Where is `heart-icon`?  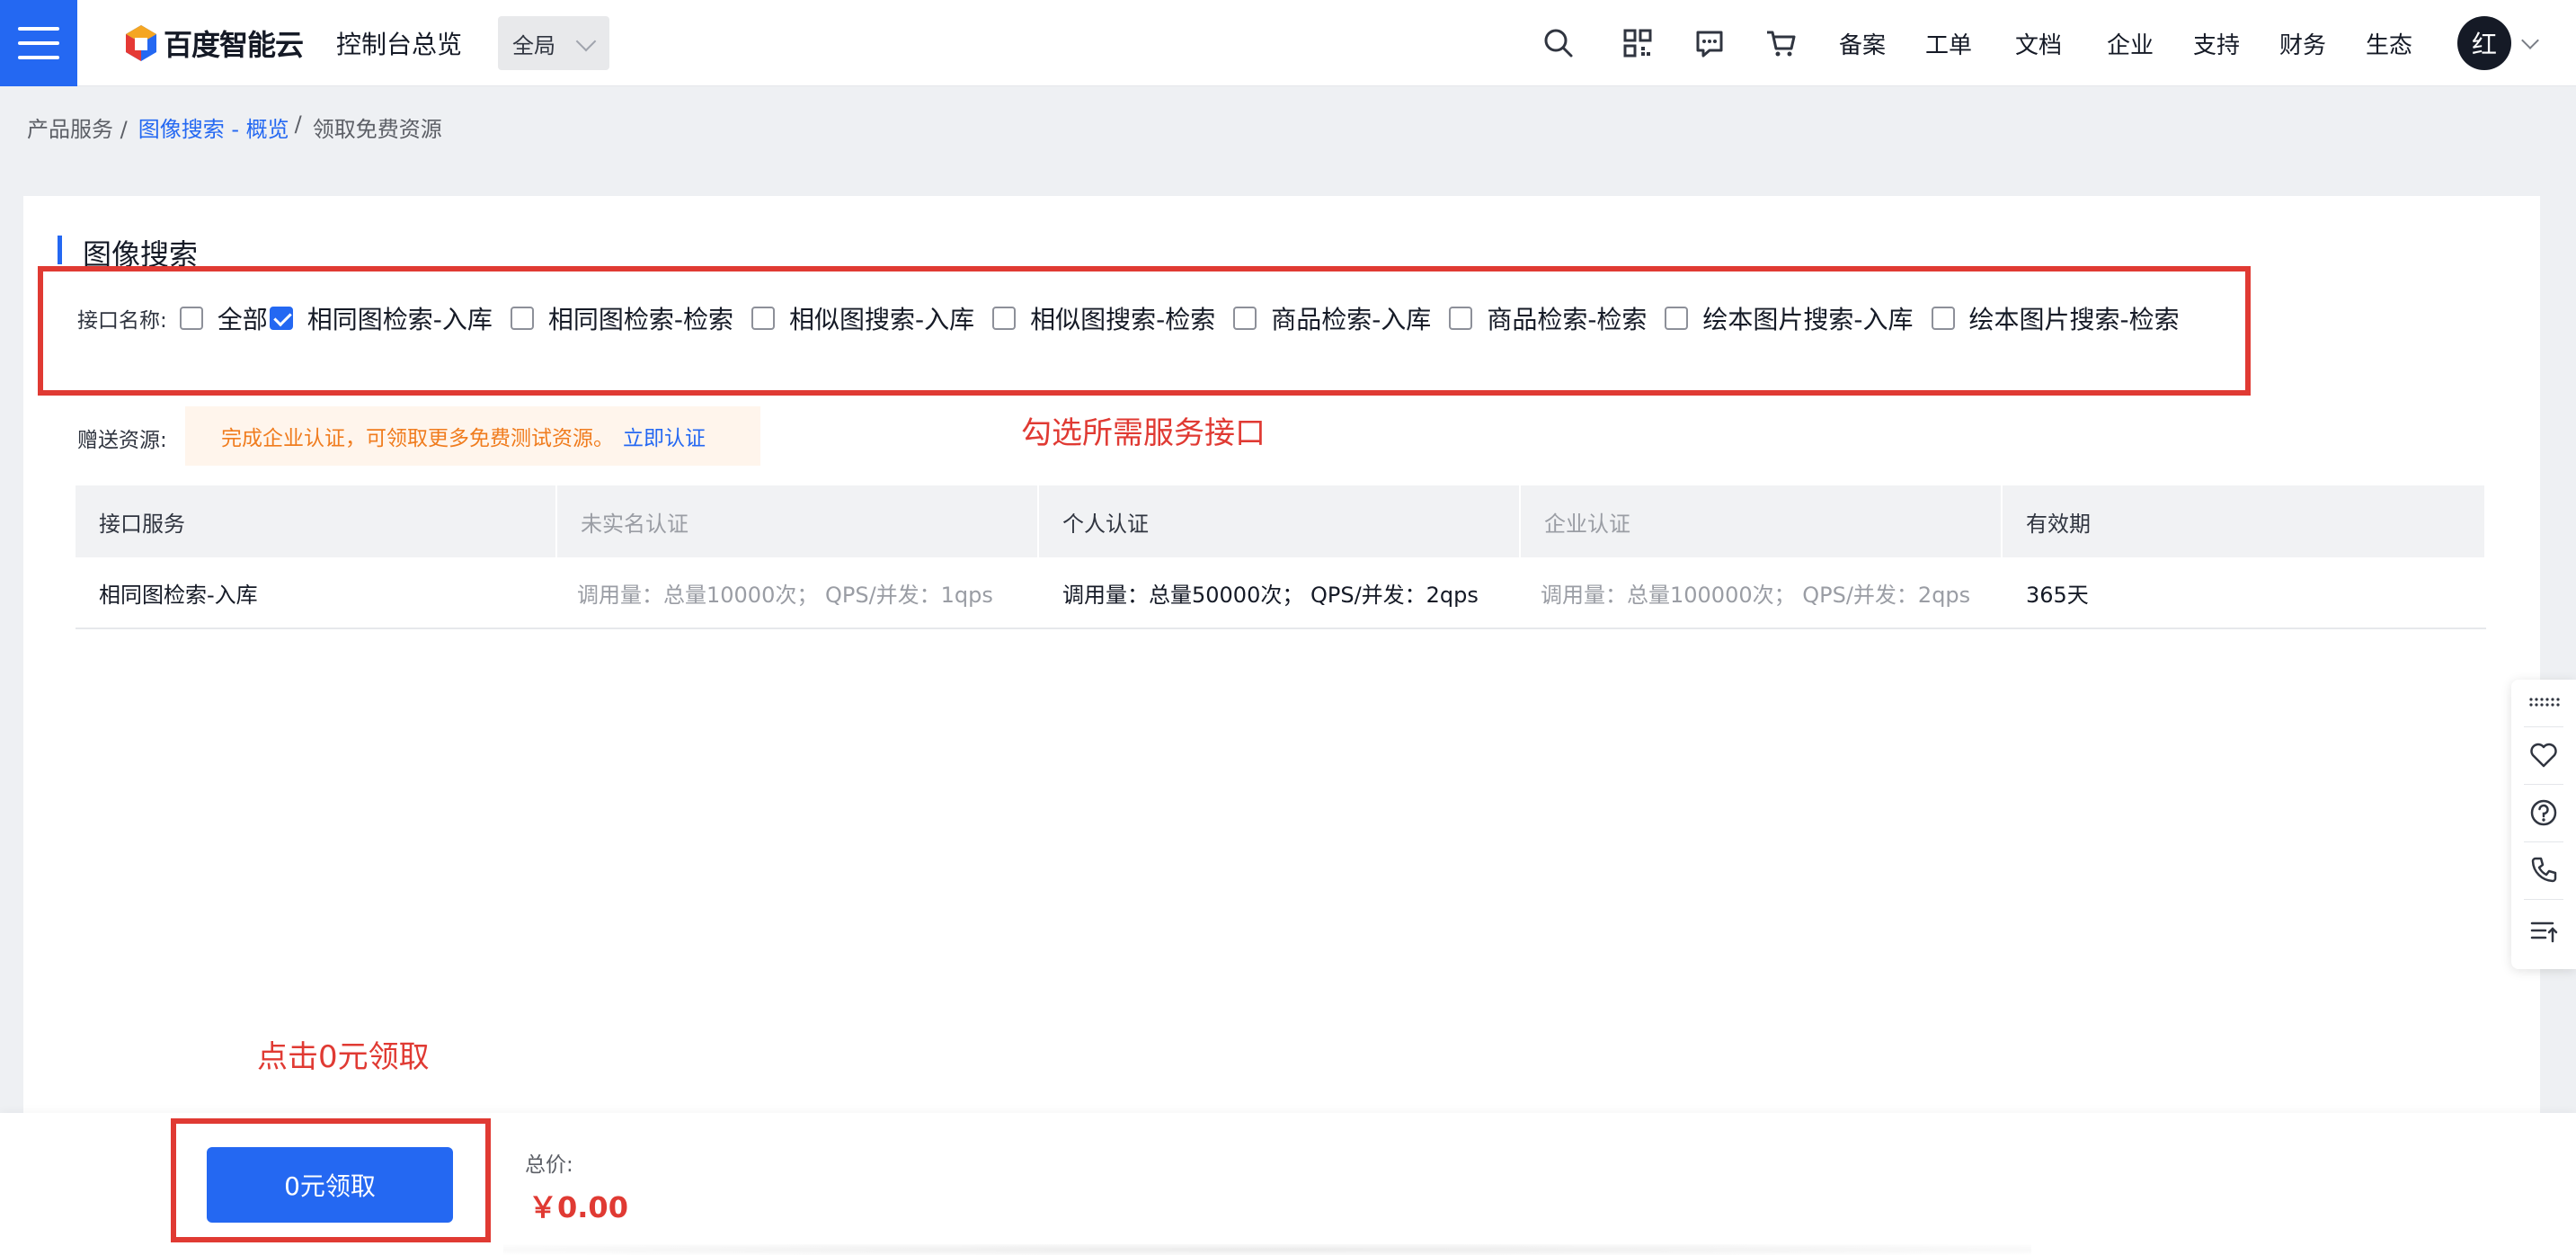 heart-icon is located at coordinates (2543, 755).